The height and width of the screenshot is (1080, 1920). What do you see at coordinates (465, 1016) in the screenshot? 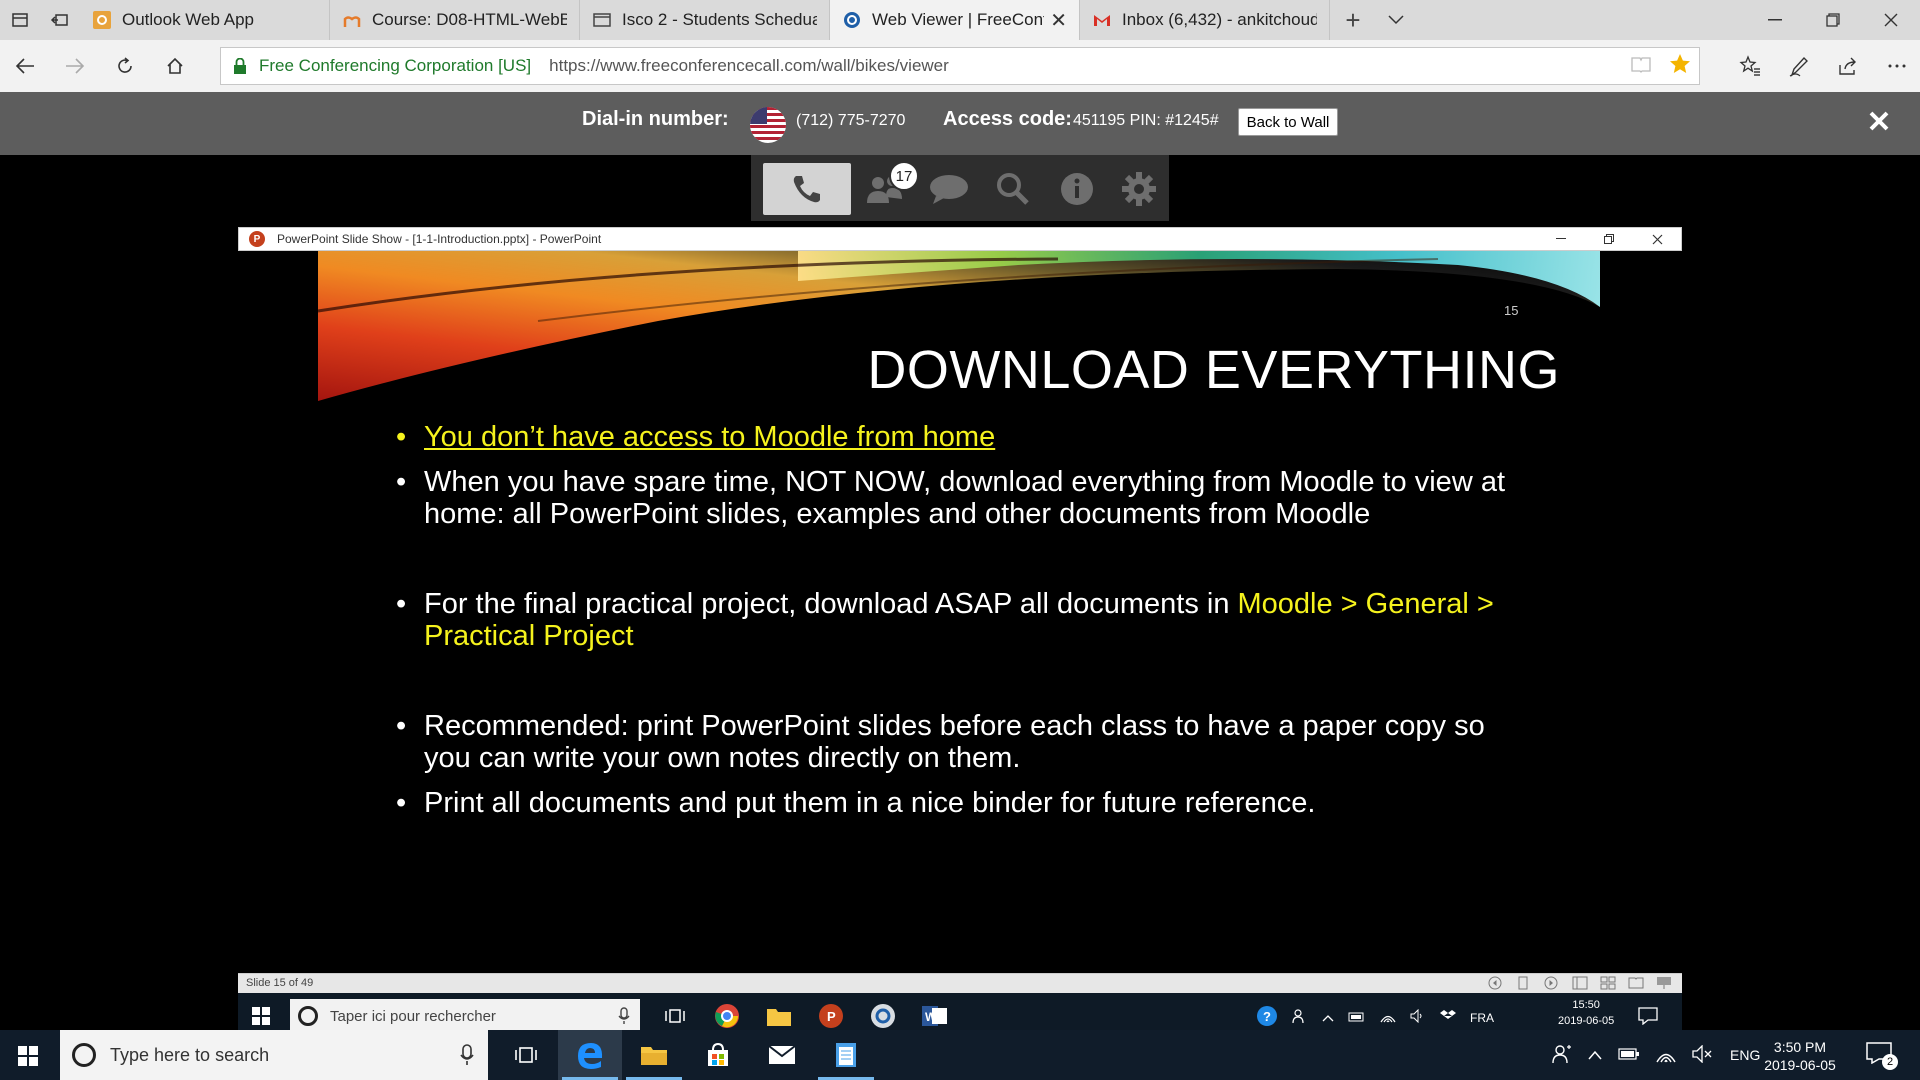
I see `remote-search-box: Taper ici pour rechercher` at bounding box center [465, 1016].